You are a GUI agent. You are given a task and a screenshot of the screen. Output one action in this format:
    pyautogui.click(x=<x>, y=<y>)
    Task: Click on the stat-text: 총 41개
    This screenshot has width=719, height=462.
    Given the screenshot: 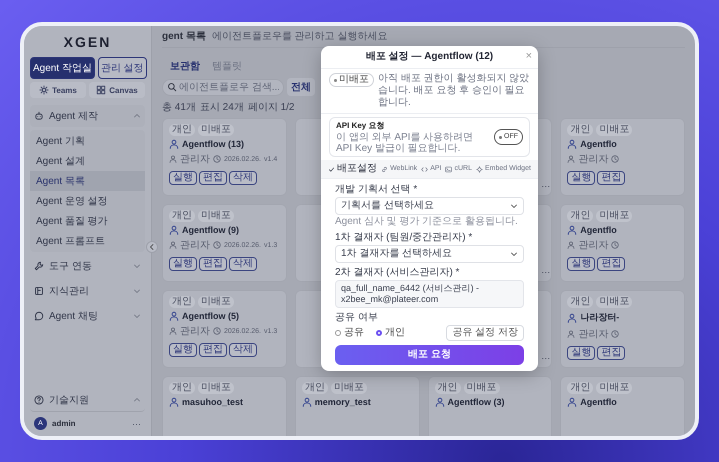 What is the action you would take?
    pyautogui.click(x=179, y=107)
    